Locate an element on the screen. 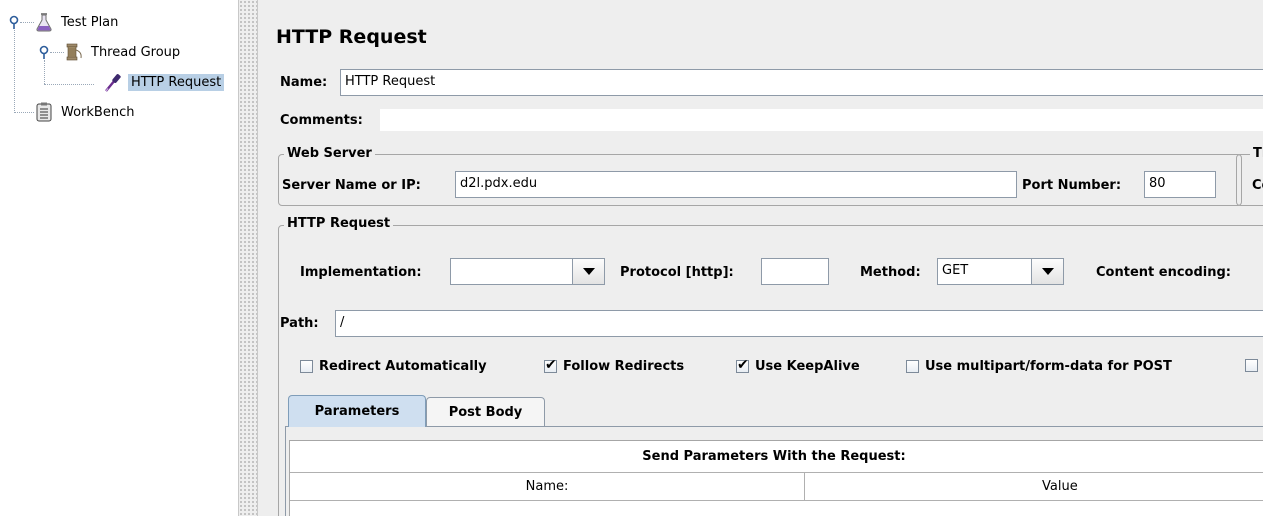  web-server-legend: Web Server is located at coordinates (329, 153).